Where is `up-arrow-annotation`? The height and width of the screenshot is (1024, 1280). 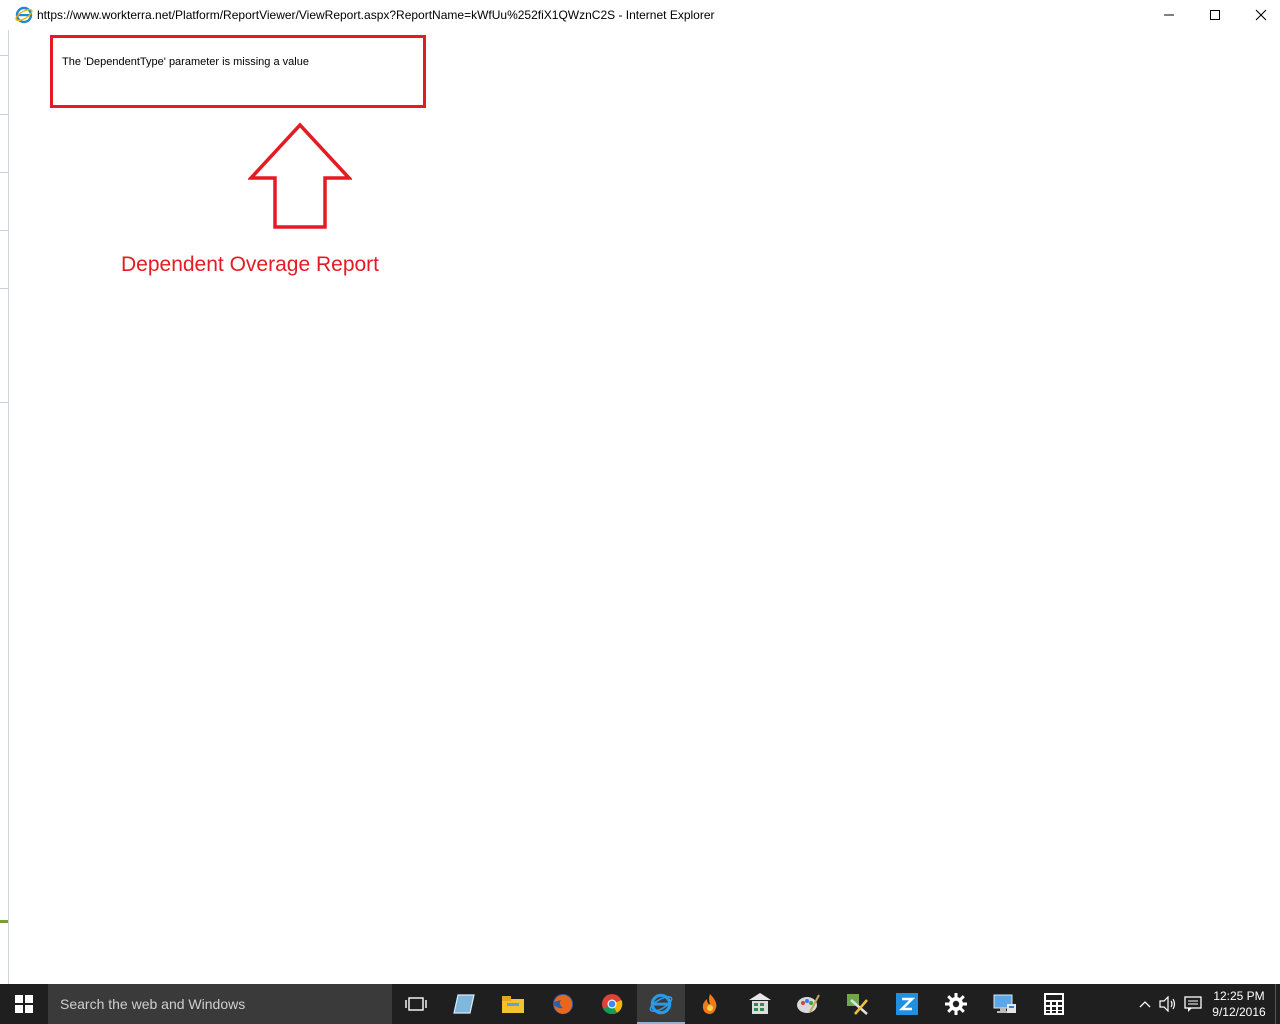 up-arrow-annotation is located at coordinates (300, 175).